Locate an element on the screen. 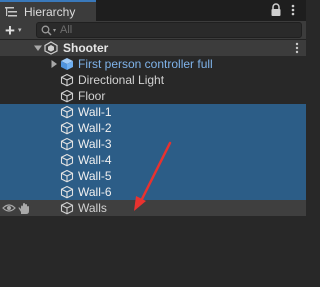 Image resolution: width=320 pixels, height=287 pixels. caret-down-icon: ▾ is located at coordinates (19, 30).